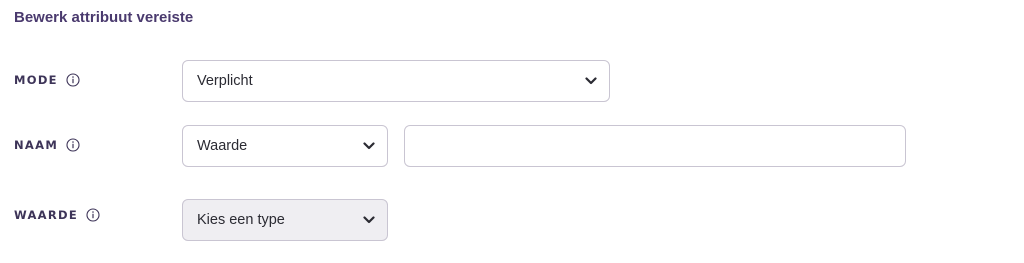 This screenshot has width=1024, height=263. I want to click on naam-type-select: Waarde, so click(285, 146).